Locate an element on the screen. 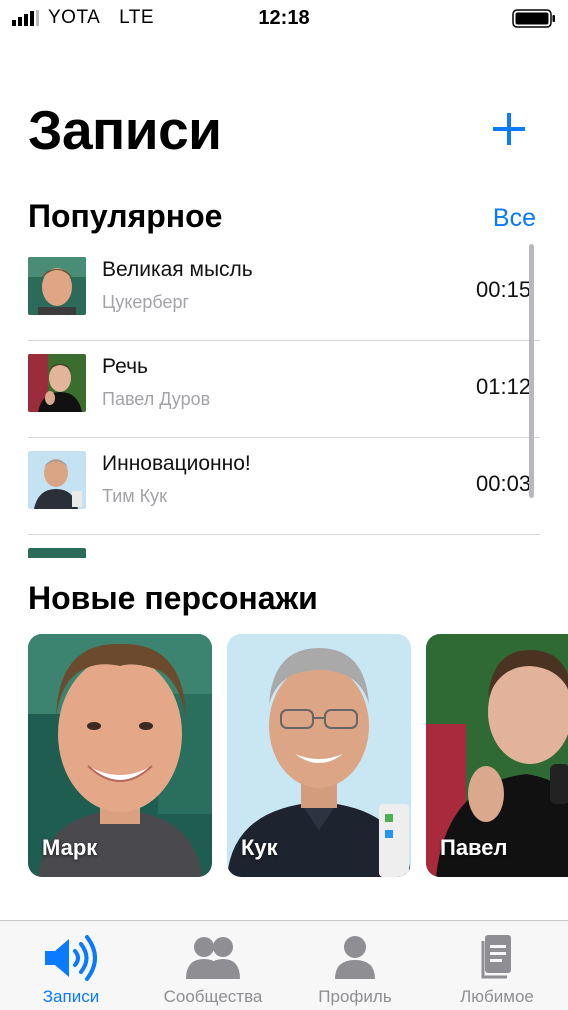  tab-records: Записи is located at coordinates (71, 965).